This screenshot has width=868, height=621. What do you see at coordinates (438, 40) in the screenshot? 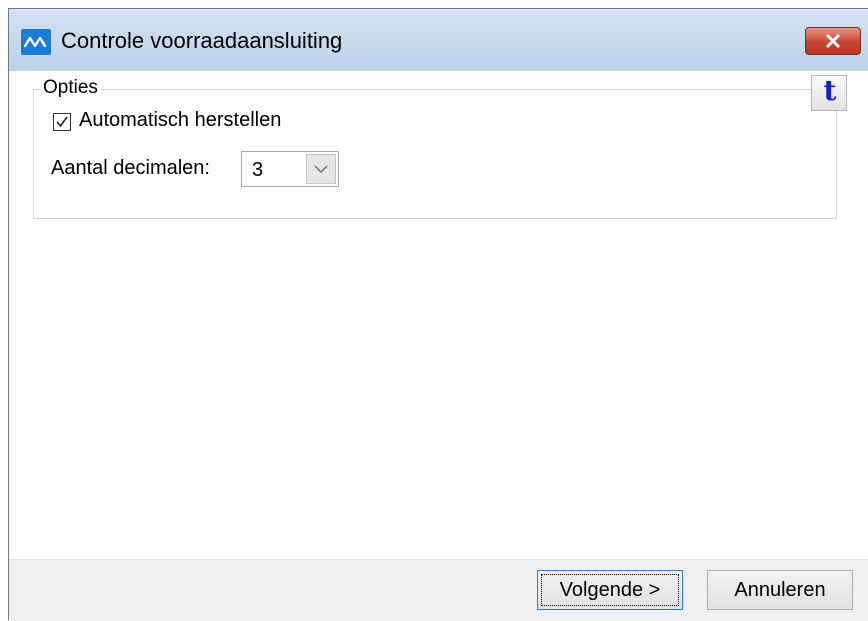
I see `title-bar: Controle voorraadaansluiting` at bounding box center [438, 40].